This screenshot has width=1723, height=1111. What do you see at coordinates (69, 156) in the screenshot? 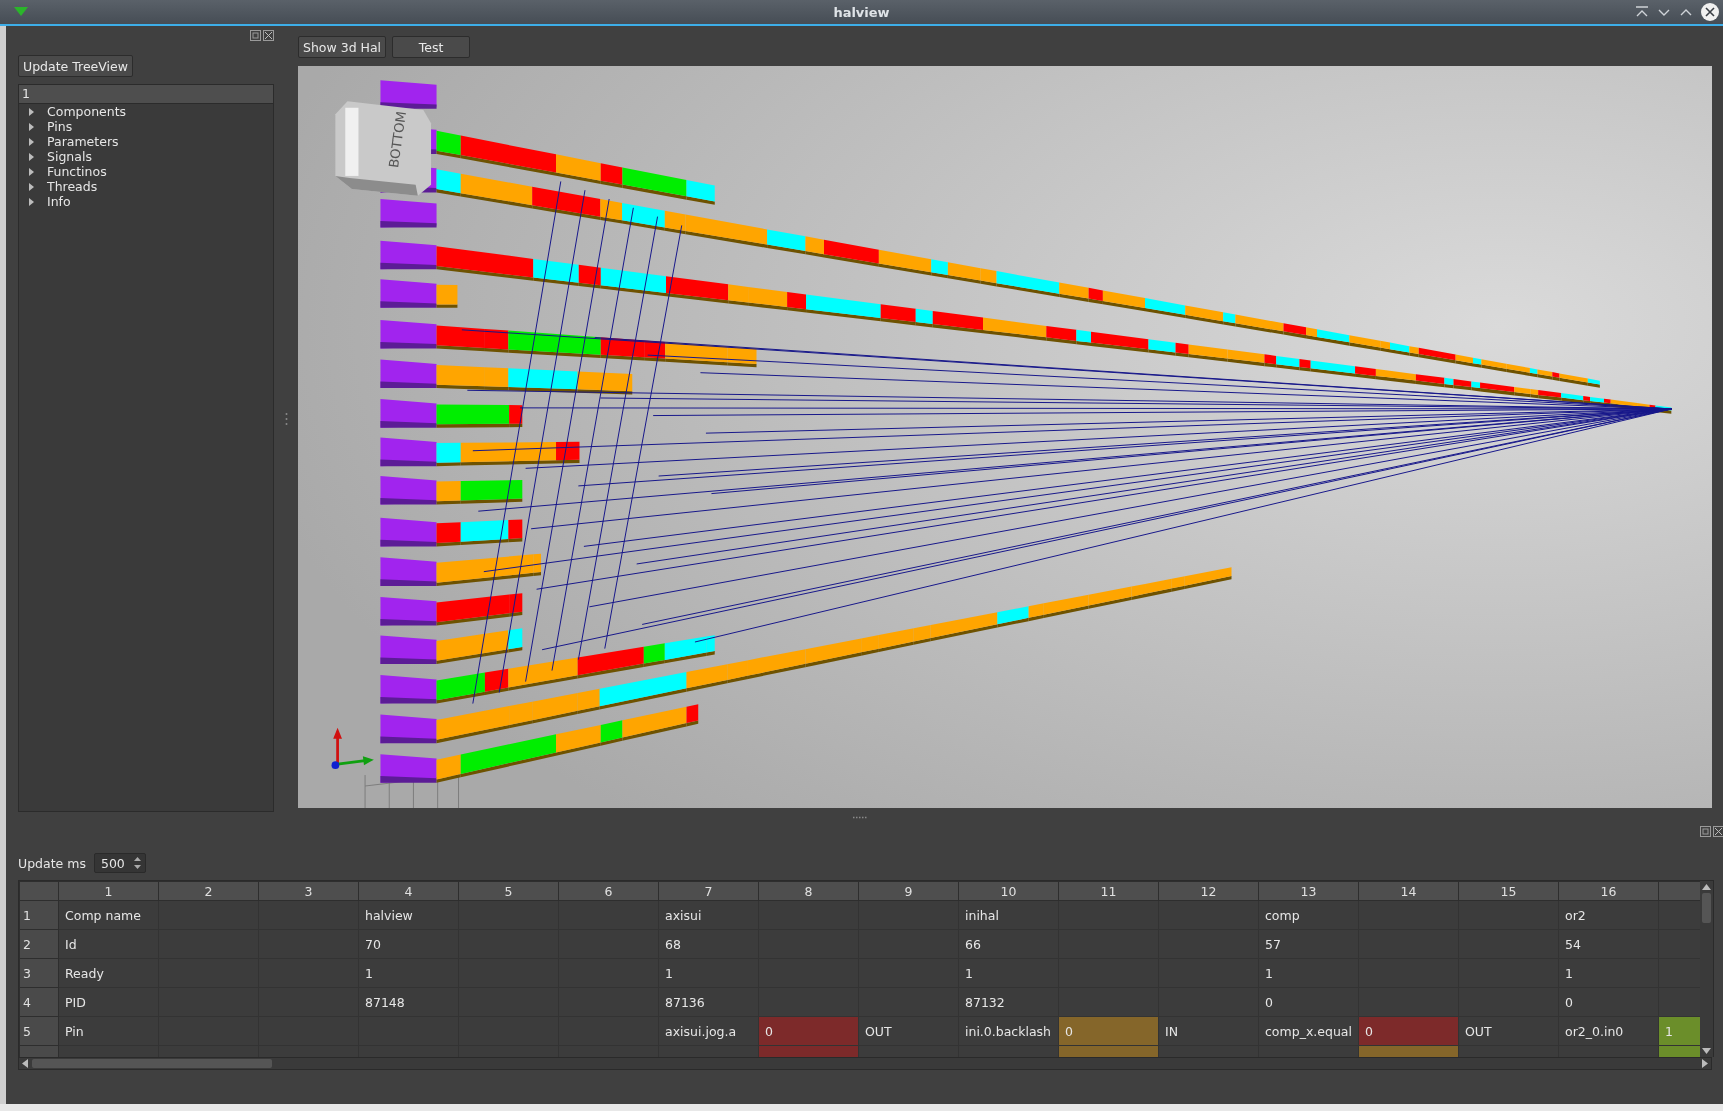
I see `tree-item: Signals` at bounding box center [69, 156].